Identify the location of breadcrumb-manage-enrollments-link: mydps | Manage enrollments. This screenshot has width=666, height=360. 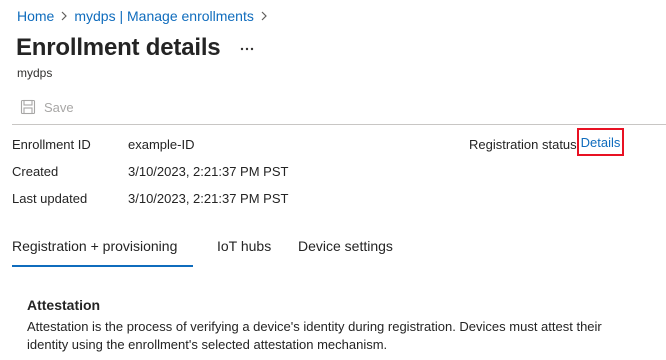
(164, 16).